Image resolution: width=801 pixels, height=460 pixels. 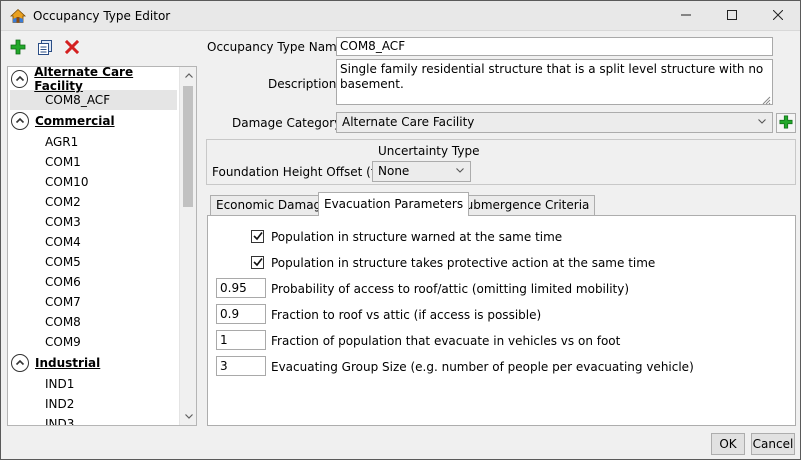 I want to click on tree-item: COM3, so click(x=93, y=222).